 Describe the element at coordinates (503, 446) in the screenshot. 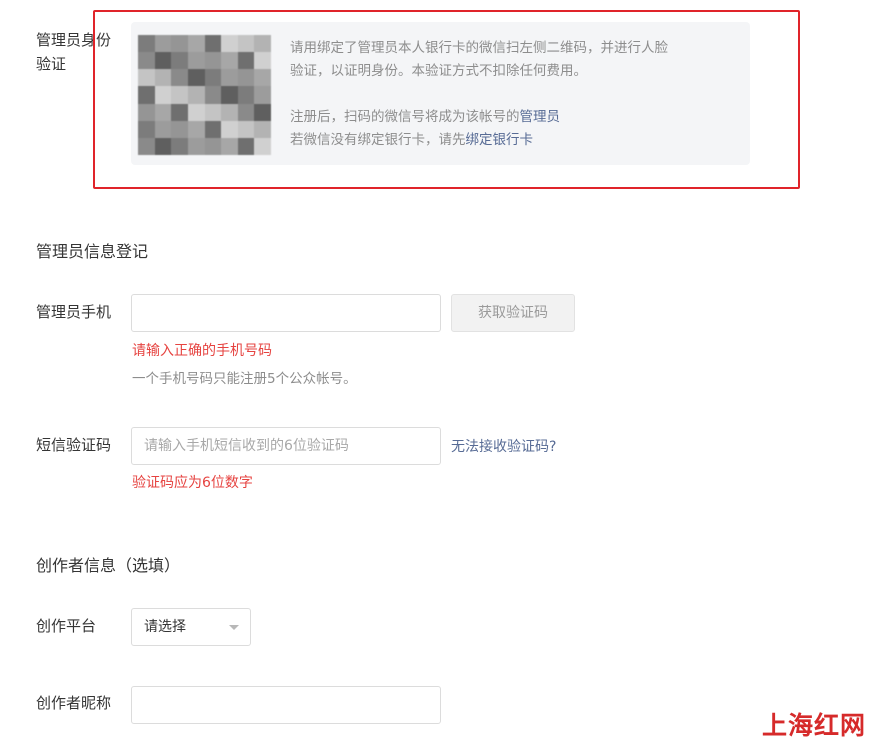

I see `sms-help-link: 无法接收验证码?` at that location.